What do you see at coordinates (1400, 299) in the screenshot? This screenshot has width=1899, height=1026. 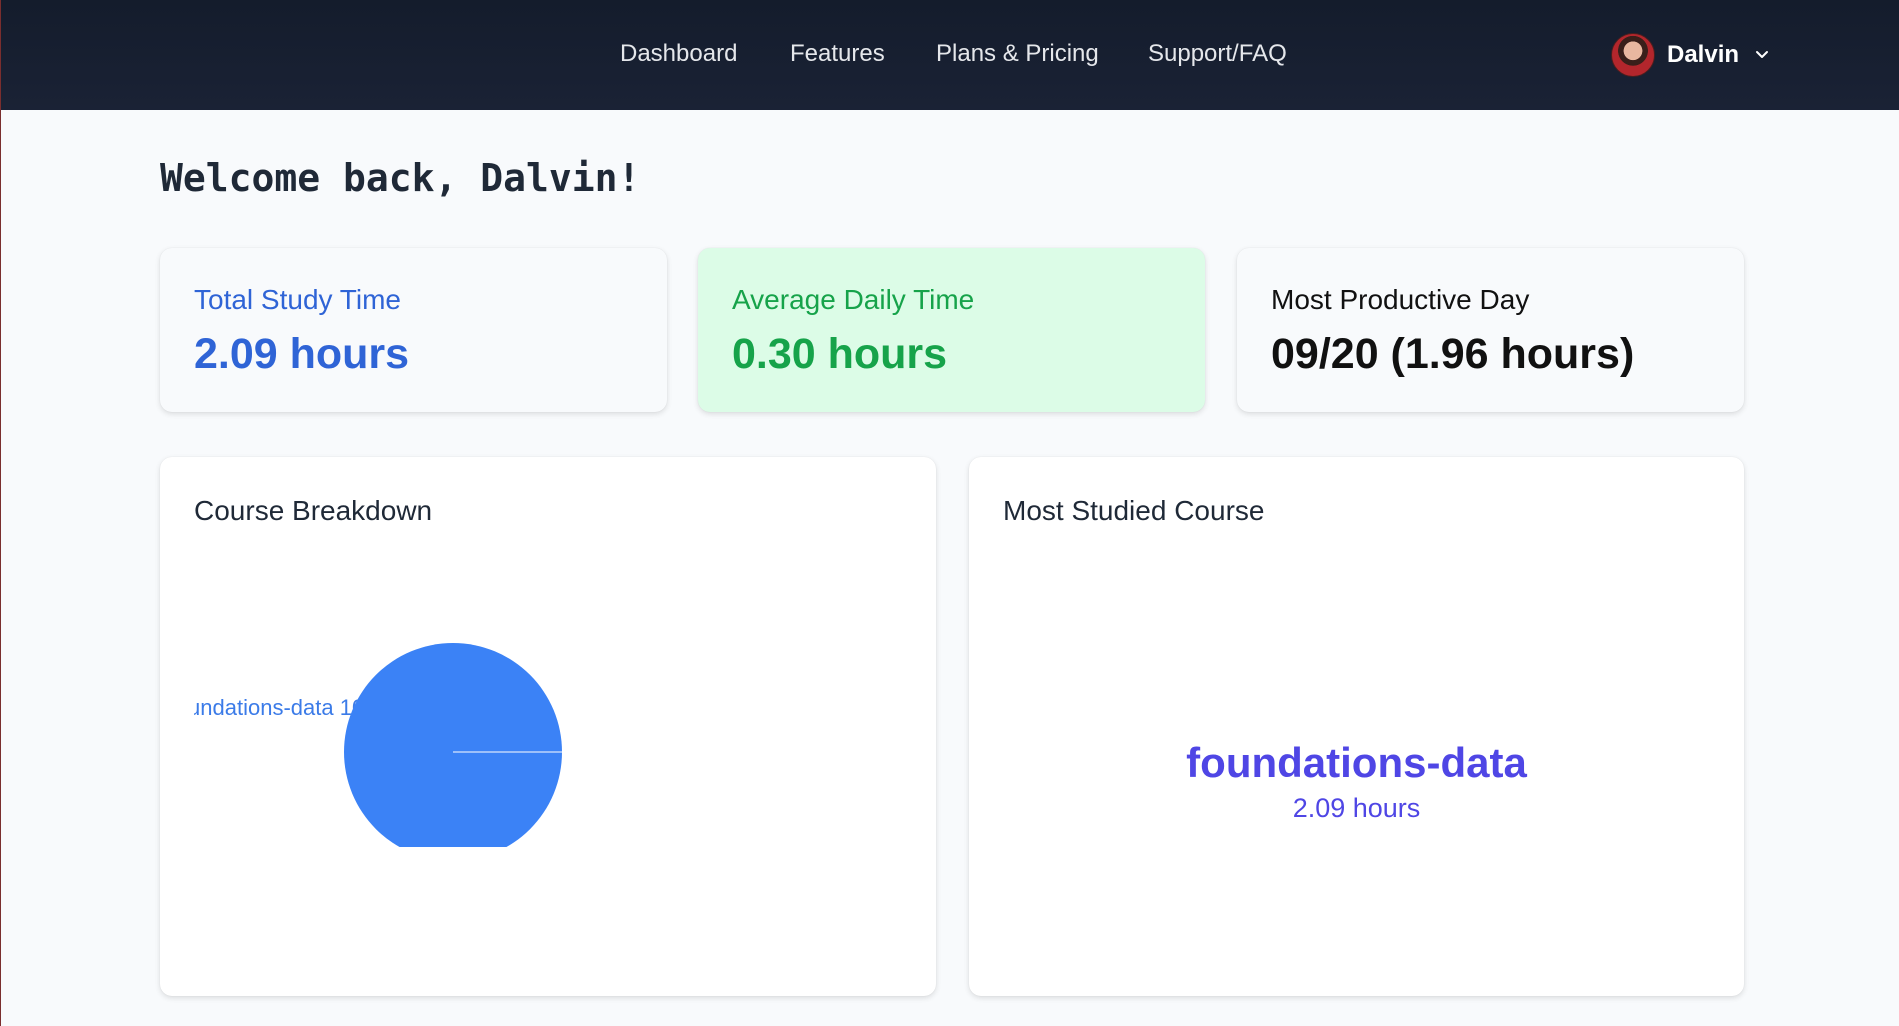 I see `stat-label: Most Productive Day` at bounding box center [1400, 299].